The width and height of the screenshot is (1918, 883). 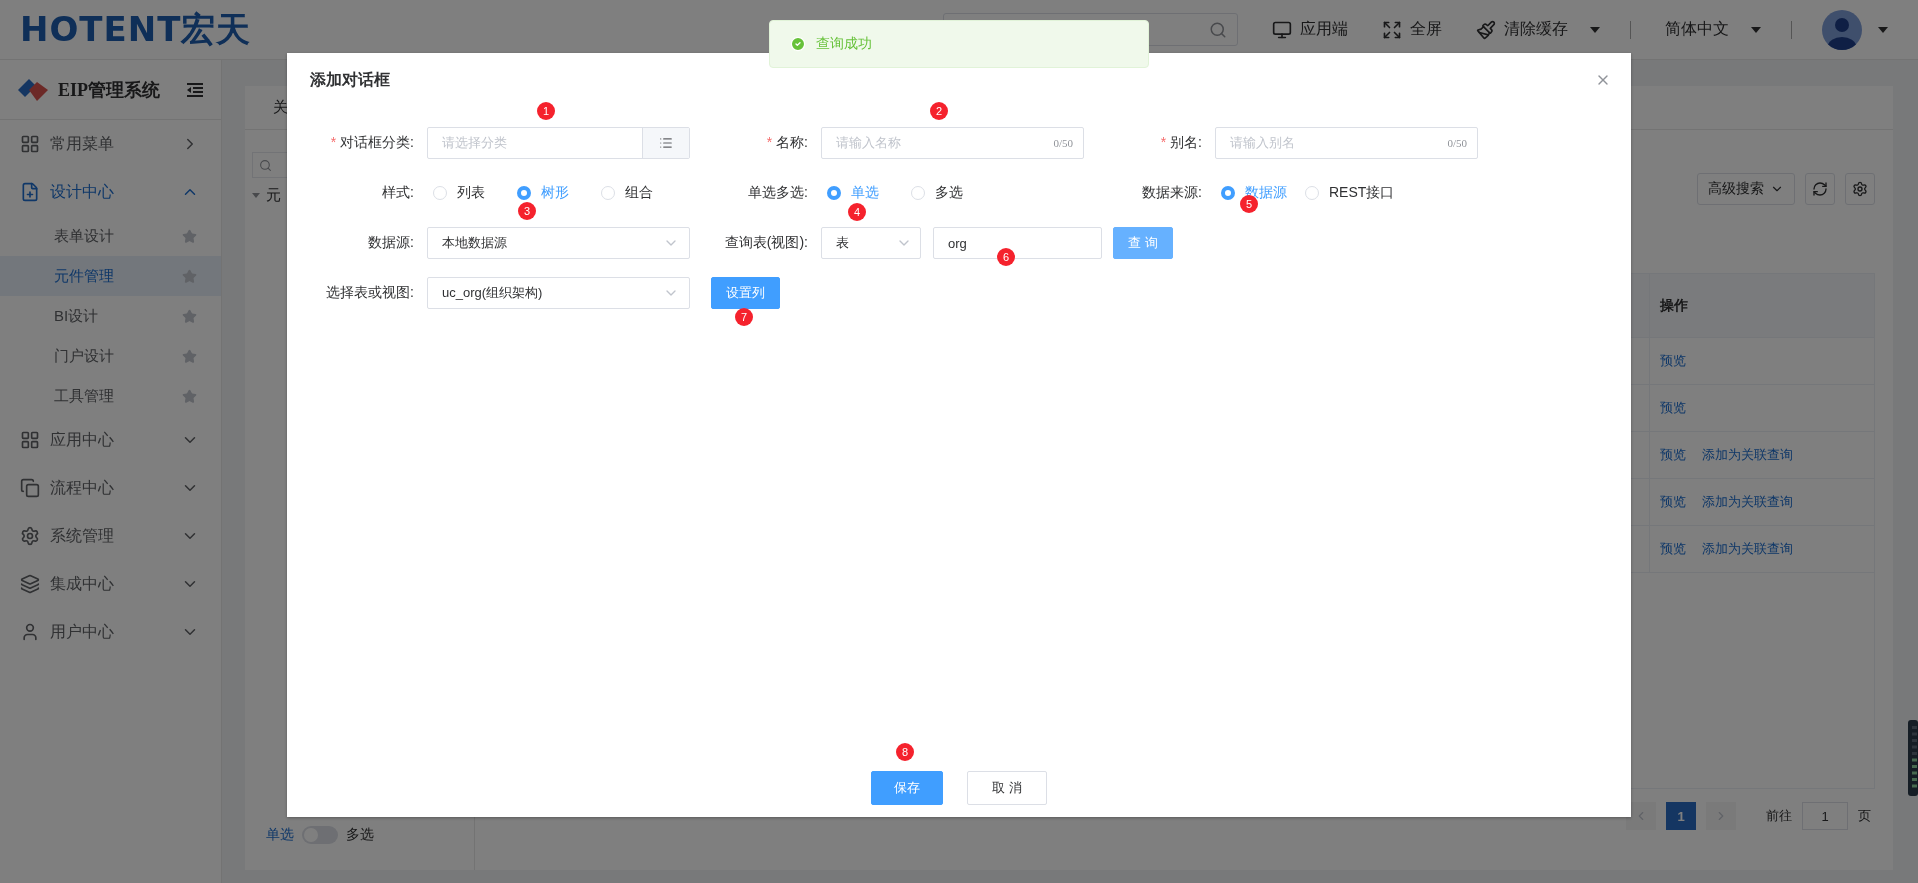 What do you see at coordinates (1713, 29) in the screenshot?
I see `language-menu: 简体中文` at bounding box center [1713, 29].